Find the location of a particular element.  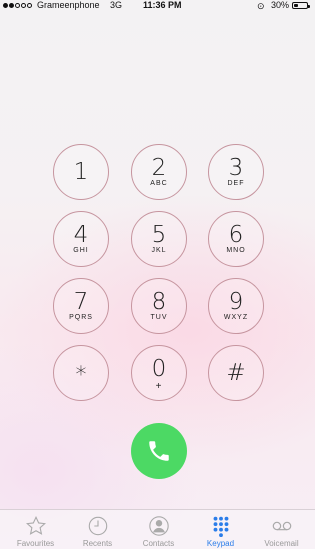

battery-icon is located at coordinates (301, 5).